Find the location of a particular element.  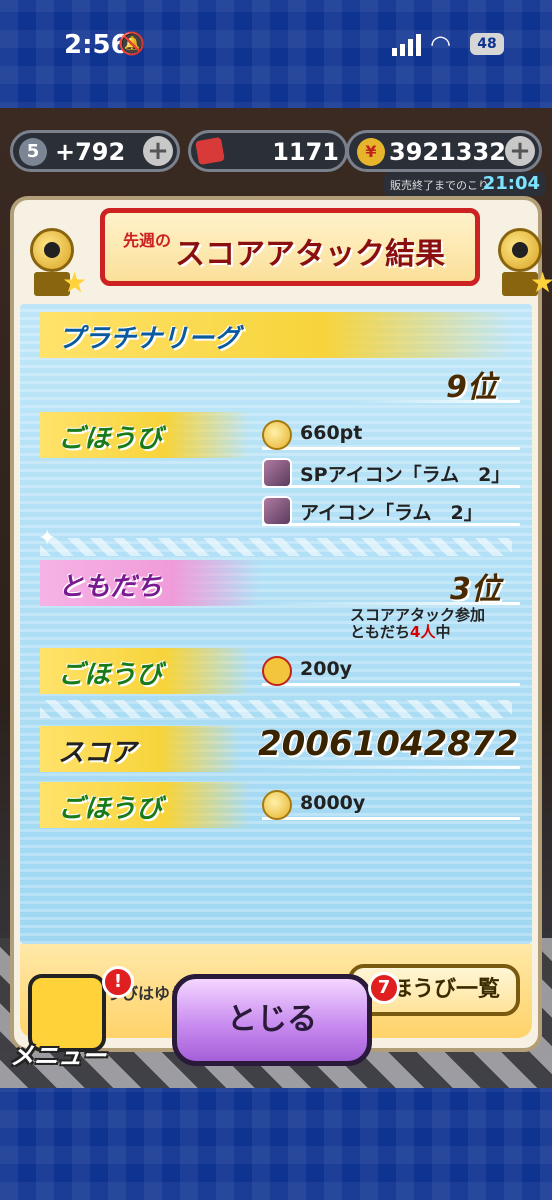

sale-time: 21:04 is located at coordinates (511, 183).